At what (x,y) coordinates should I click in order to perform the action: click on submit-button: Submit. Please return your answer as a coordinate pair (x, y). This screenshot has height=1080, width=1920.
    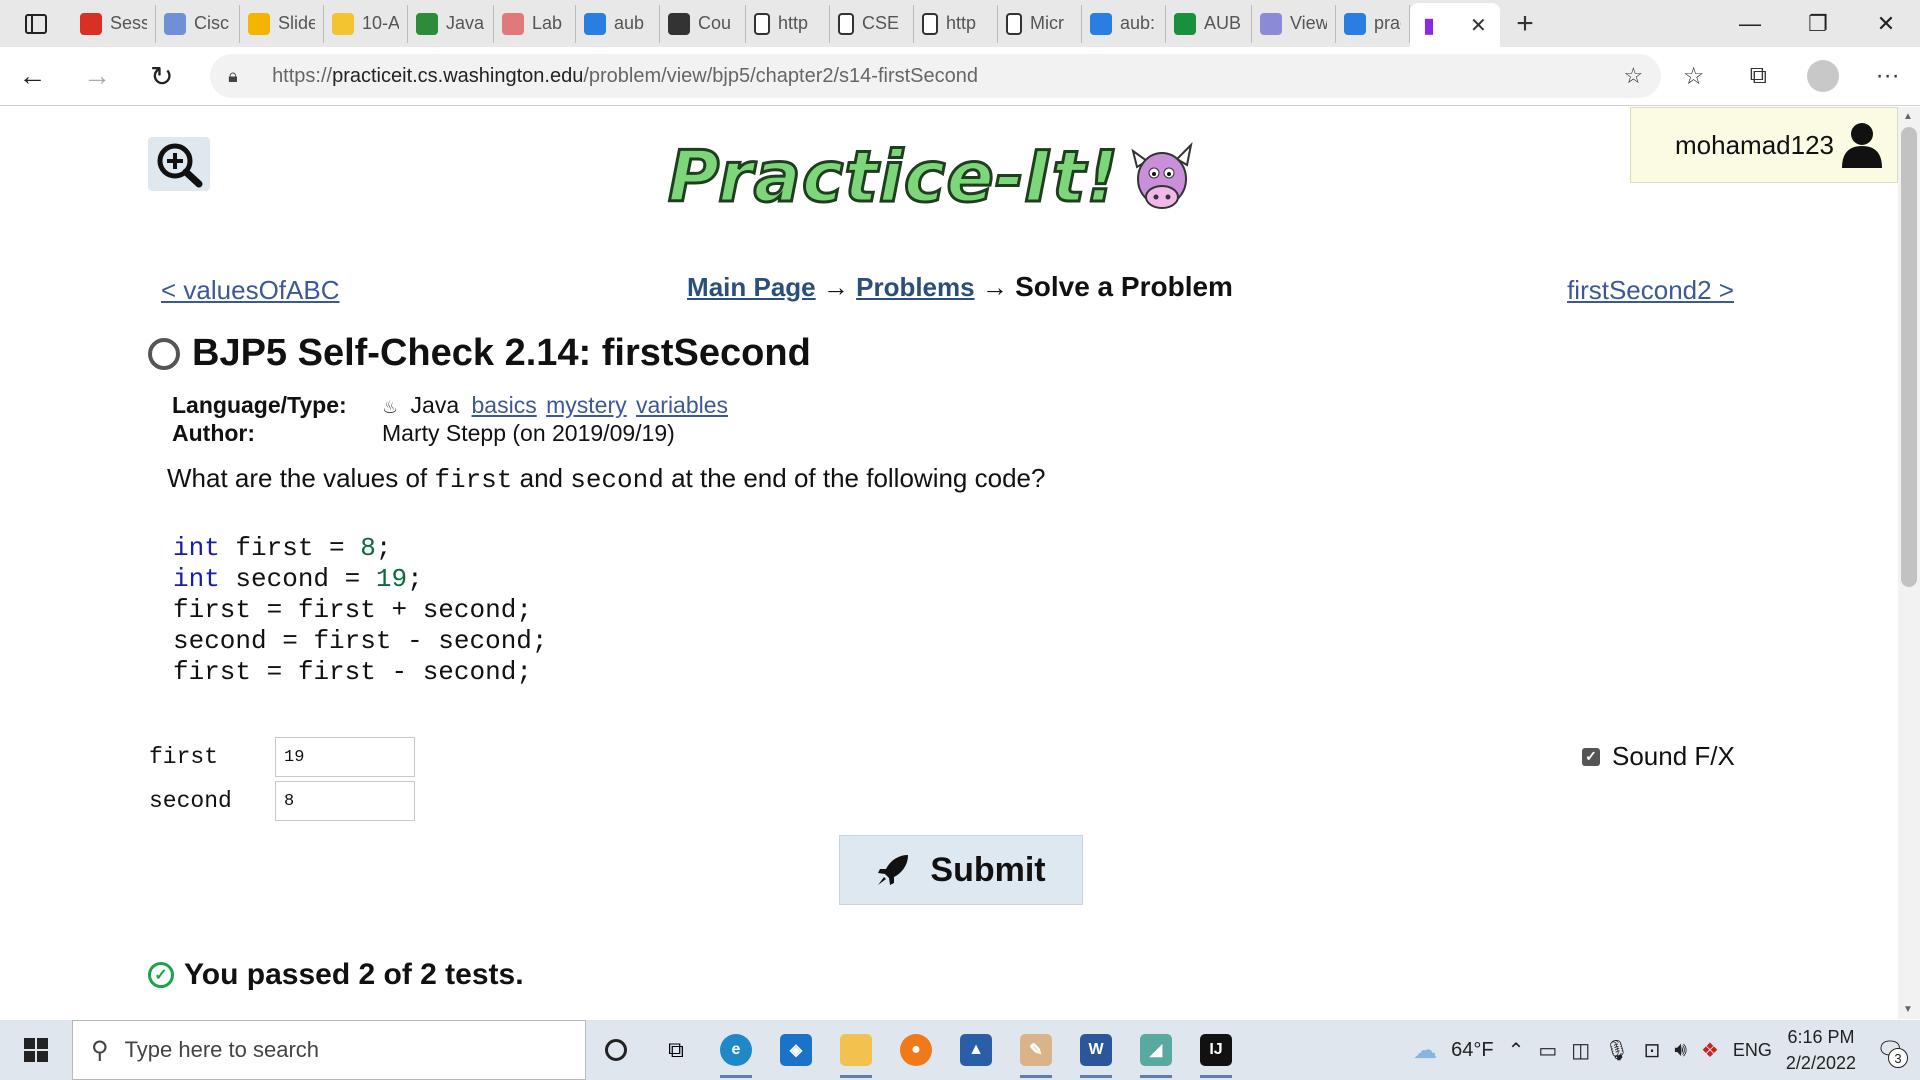
    Looking at the image, I should click on (961, 870).